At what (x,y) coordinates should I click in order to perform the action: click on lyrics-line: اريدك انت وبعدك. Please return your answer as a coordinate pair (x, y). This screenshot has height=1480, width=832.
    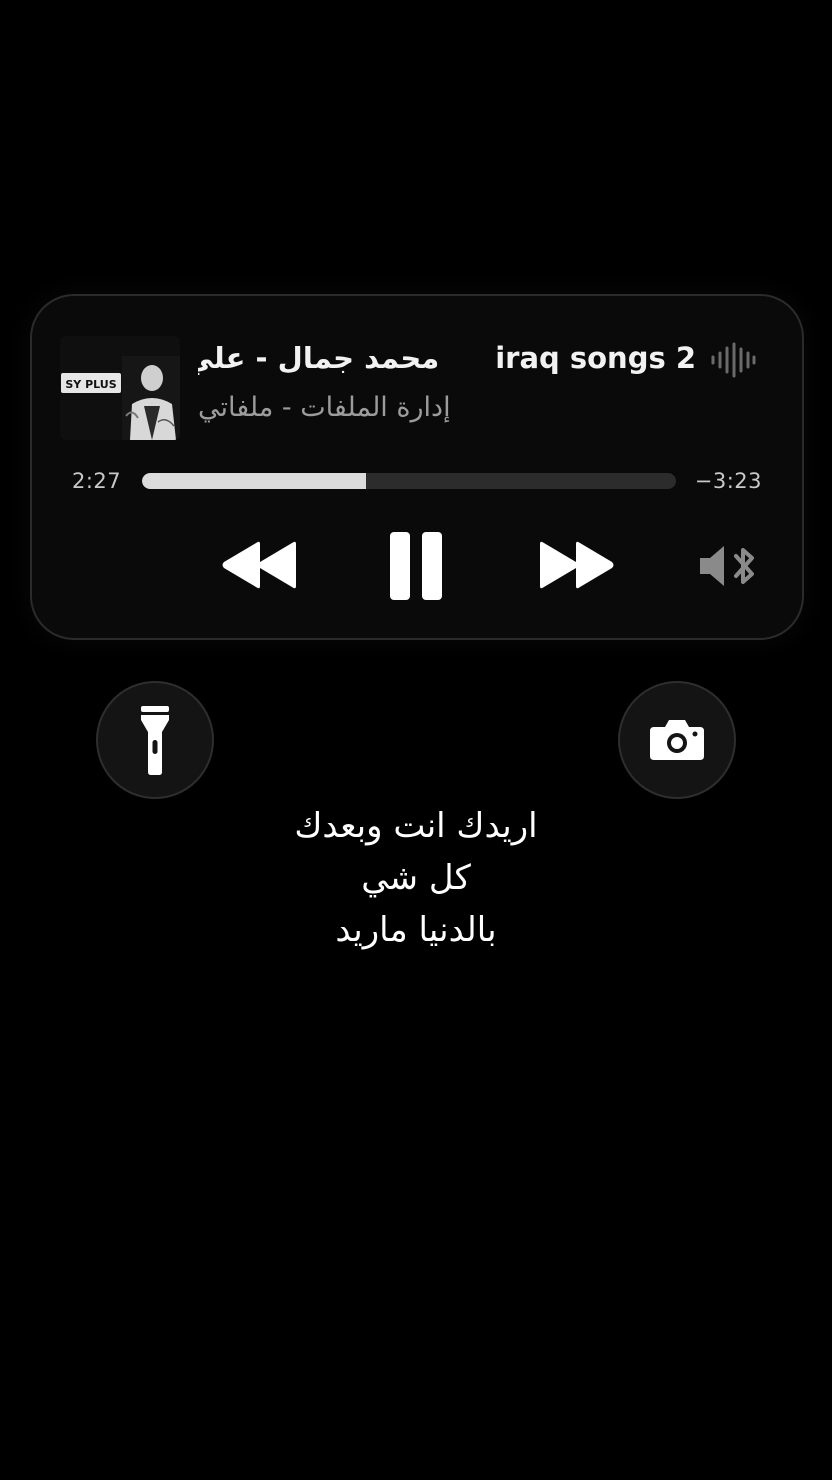
    Looking at the image, I should click on (416, 826).